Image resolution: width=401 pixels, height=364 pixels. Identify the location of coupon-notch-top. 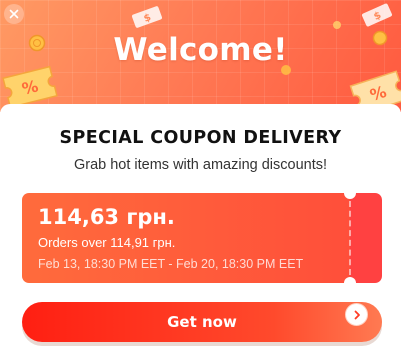
(350, 193).